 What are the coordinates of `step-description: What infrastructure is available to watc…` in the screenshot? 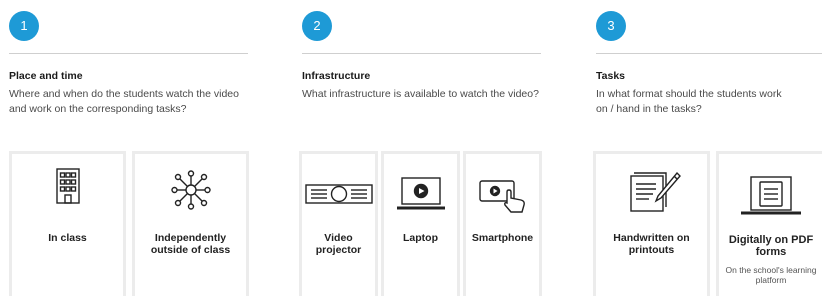 It's located at (420, 94).